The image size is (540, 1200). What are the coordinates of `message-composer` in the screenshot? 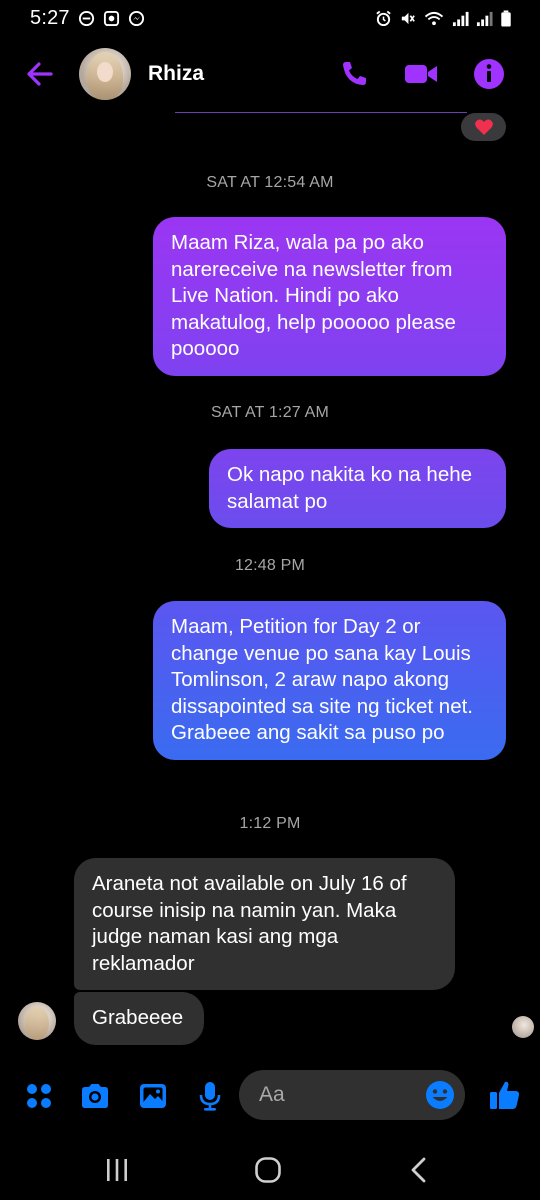 It's located at (270, 1096).